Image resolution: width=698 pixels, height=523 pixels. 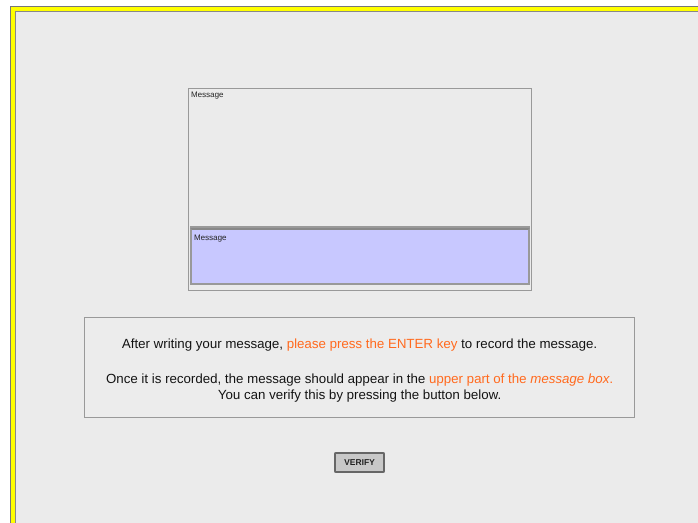 I want to click on instruction-text: You can verify this by pressing the button below., so click(x=359, y=395).